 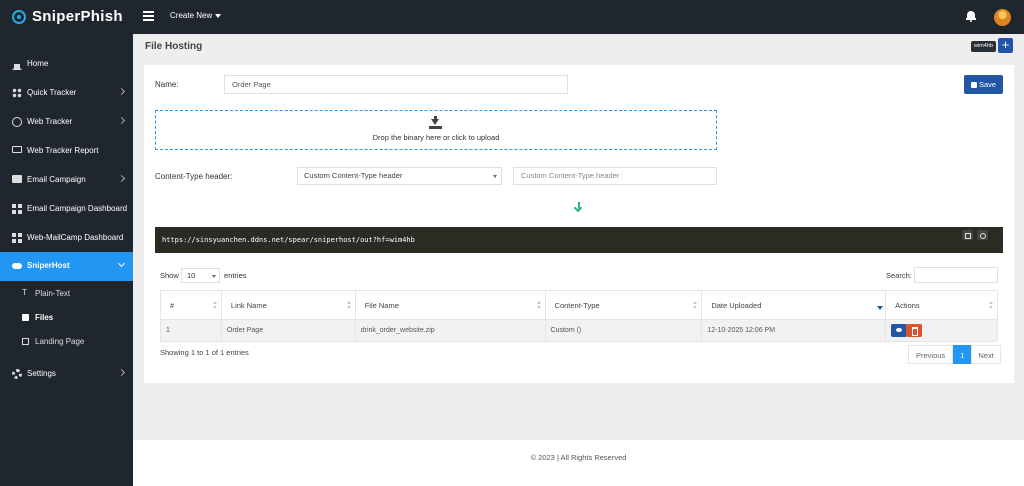 I want to click on column-header-file-name: File Name, so click(x=450, y=305).